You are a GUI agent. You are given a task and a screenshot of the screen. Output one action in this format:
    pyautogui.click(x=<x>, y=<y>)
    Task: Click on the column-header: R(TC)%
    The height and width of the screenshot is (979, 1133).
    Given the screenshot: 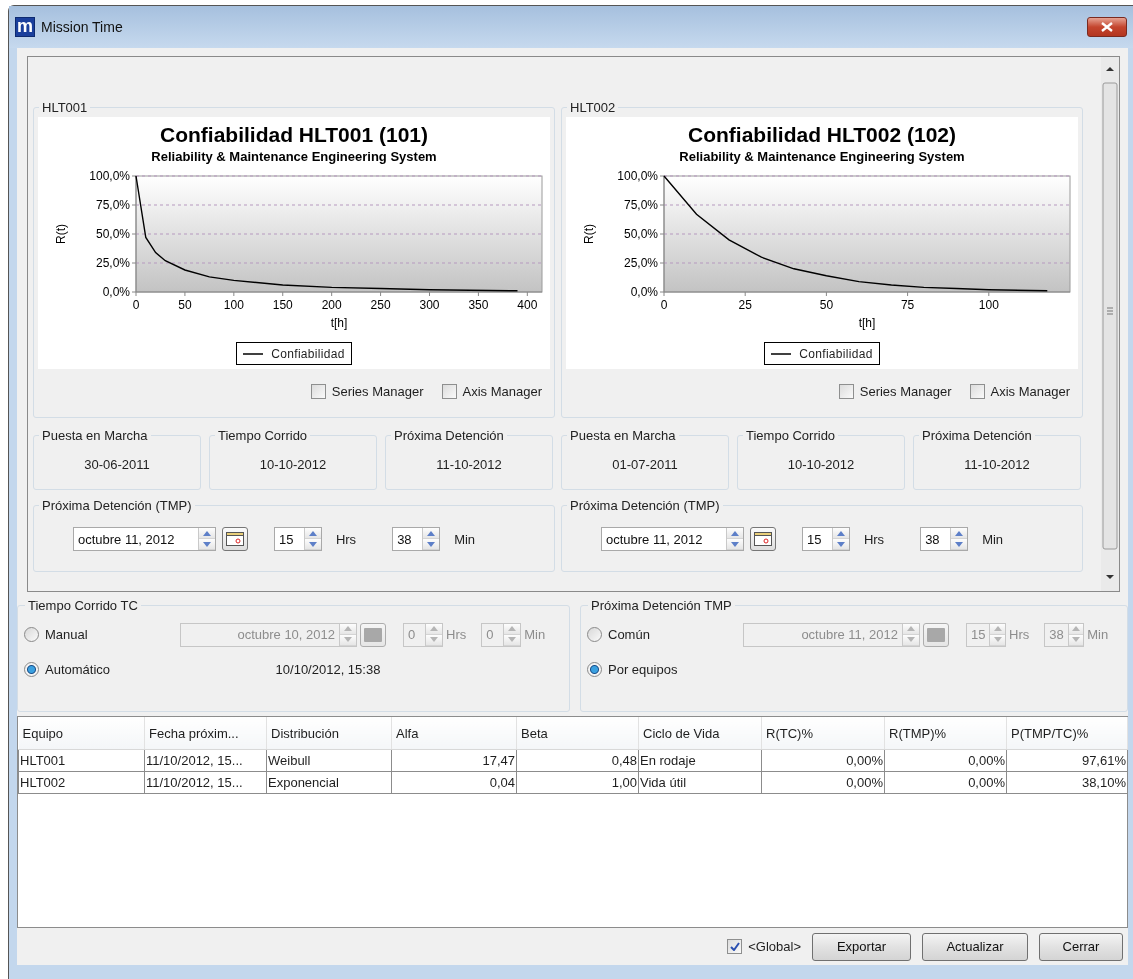 What is the action you would take?
    pyautogui.click(x=823, y=733)
    